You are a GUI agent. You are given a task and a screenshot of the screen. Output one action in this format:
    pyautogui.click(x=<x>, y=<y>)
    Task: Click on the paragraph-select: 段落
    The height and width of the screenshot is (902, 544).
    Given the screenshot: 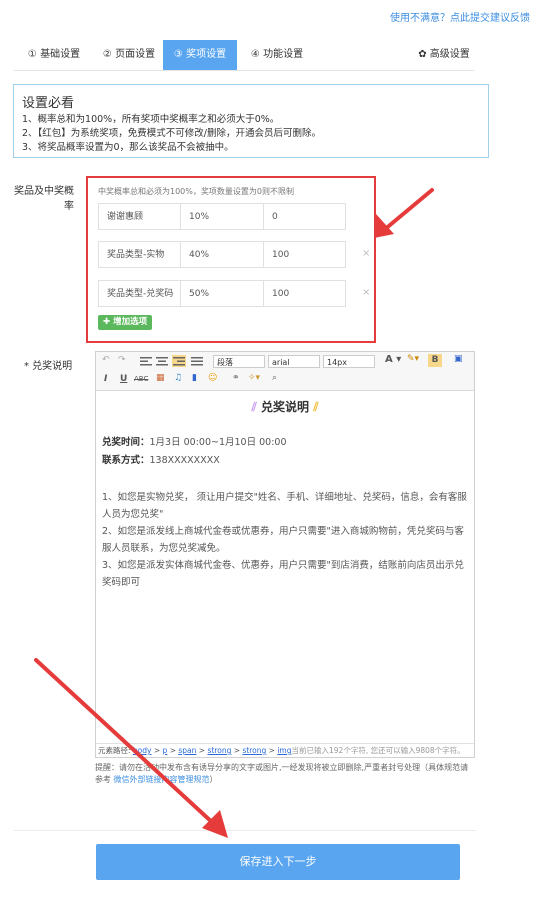 What is the action you would take?
    pyautogui.click(x=239, y=361)
    